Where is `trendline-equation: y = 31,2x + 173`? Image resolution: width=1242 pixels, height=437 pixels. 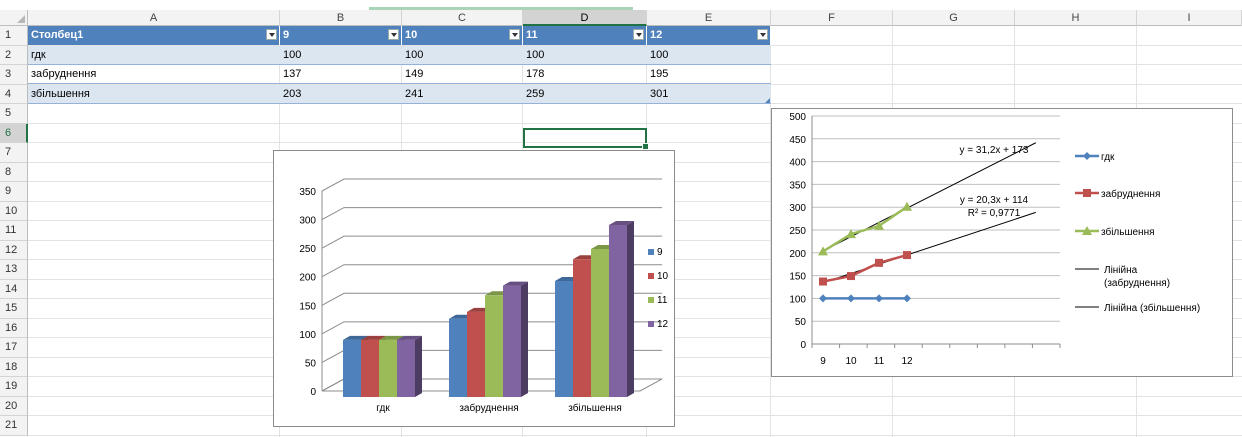
trendline-equation: y = 31,2x + 173 is located at coordinates (994, 150).